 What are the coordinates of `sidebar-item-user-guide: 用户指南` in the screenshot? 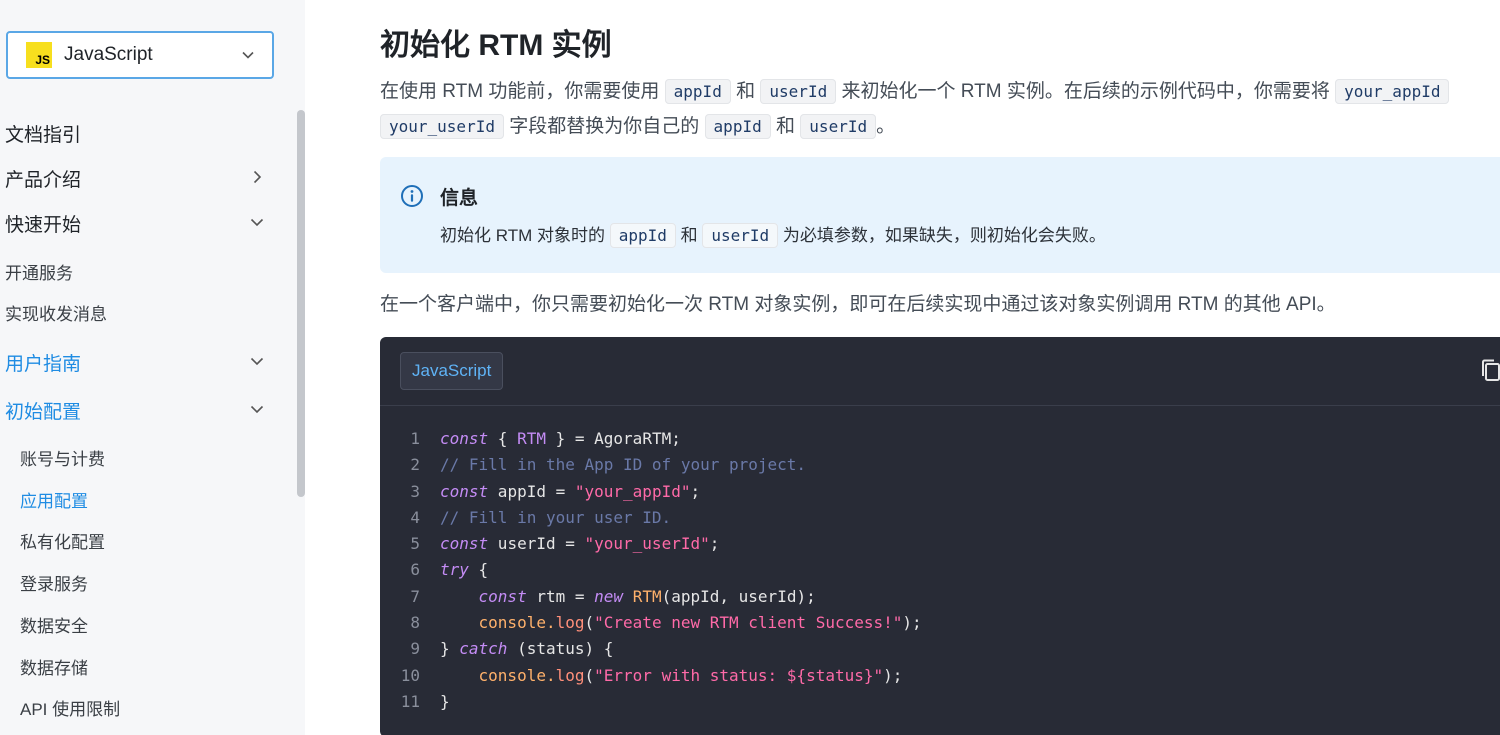 It's located at (43, 362).